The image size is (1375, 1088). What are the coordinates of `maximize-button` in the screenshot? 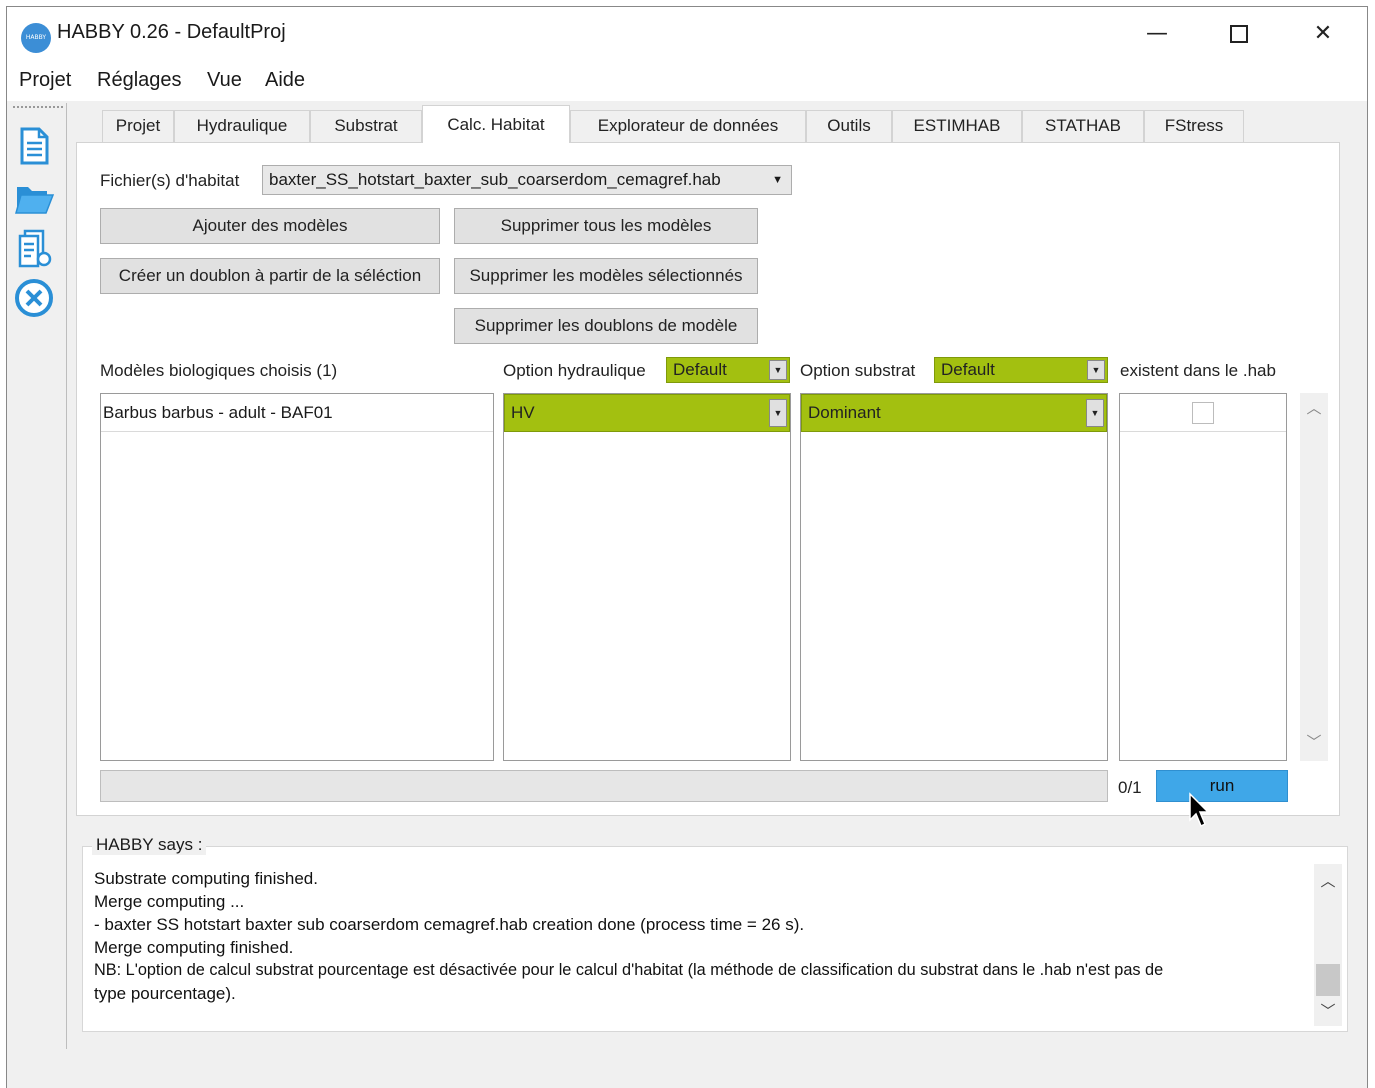 It's located at (1239, 34).